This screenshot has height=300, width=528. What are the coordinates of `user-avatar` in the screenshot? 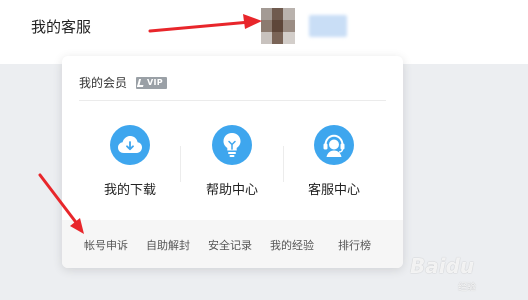 It's located at (278, 26).